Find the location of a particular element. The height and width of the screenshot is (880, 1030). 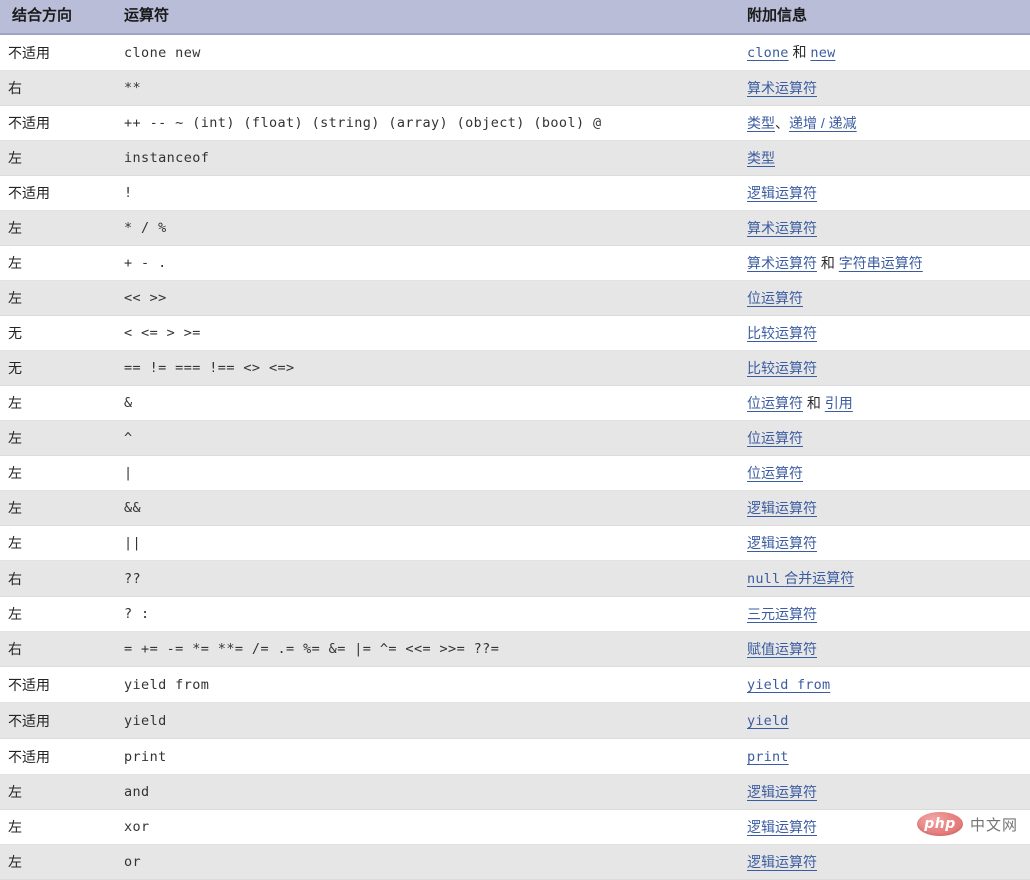

info-link: yield from is located at coordinates (788, 685).